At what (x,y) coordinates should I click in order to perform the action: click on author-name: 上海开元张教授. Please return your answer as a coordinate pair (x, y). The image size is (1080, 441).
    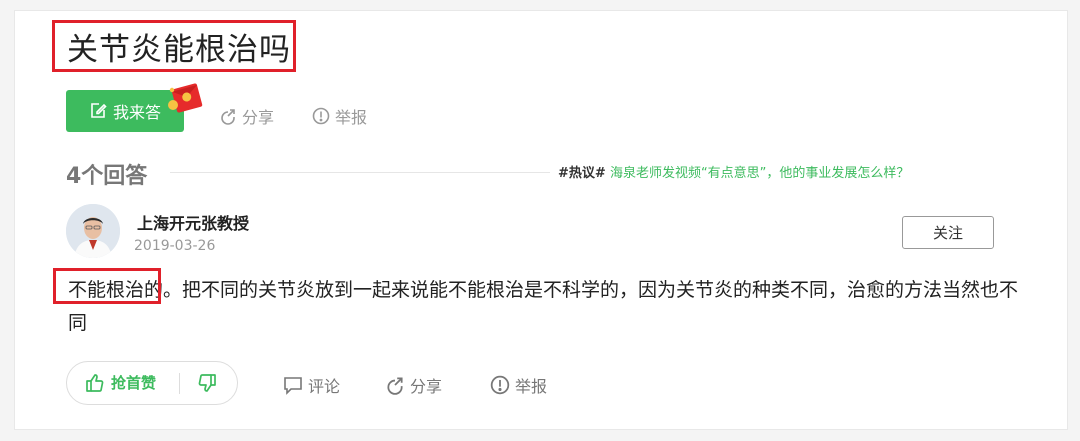
    Looking at the image, I should click on (193, 222).